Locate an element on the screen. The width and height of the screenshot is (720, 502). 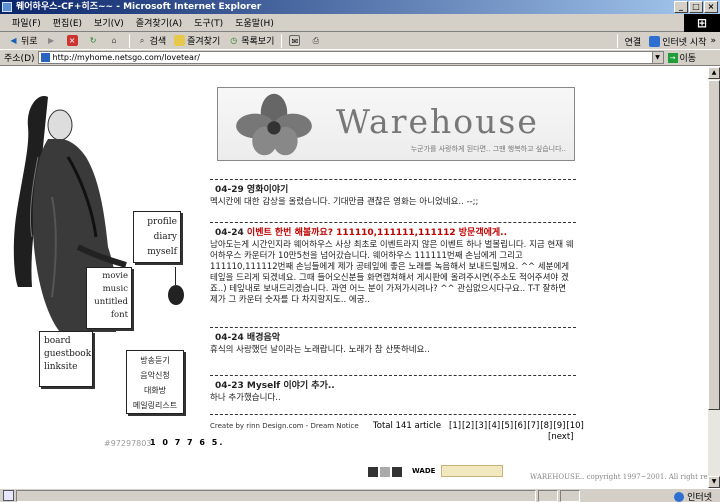
security-zone: 인터넷 is located at coordinates (693, 496).